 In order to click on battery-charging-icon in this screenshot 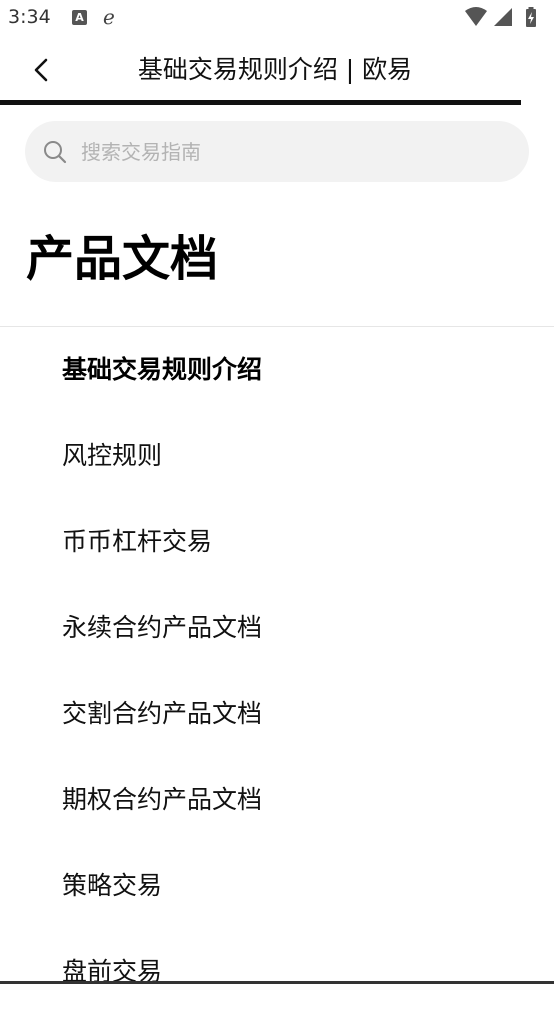, I will do `click(531, 17)`.